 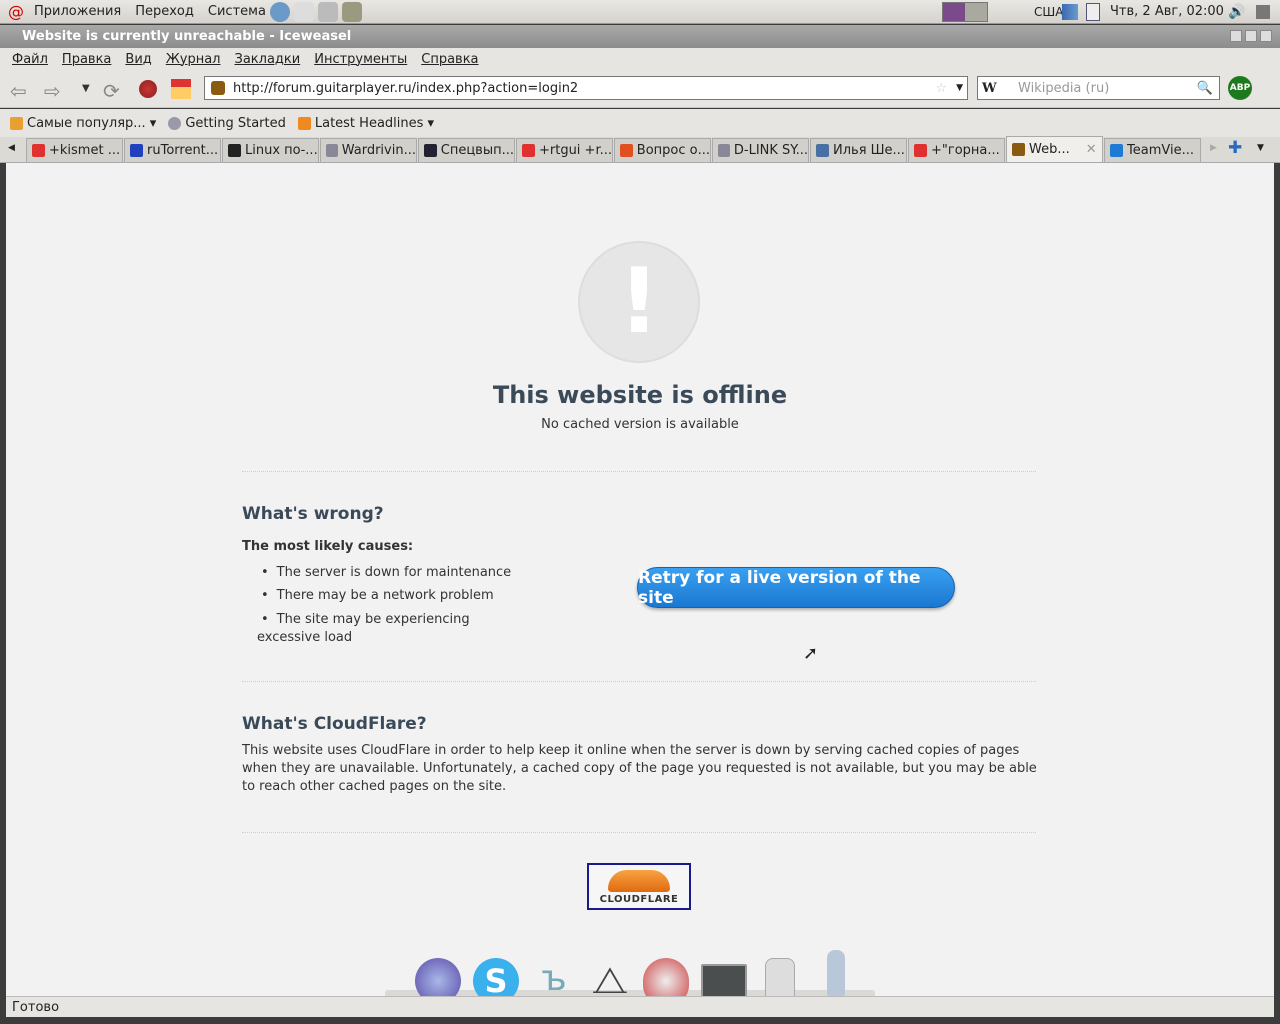 What do you see at coordinates (111, 91) in the screenshot?
I see `reload-button: ⟳` at bounding box center [111, 91].